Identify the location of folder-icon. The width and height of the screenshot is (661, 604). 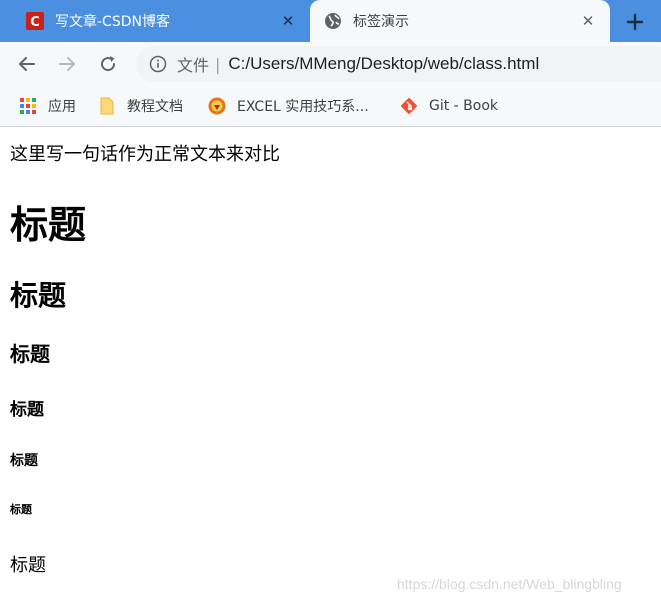
(107, 106).